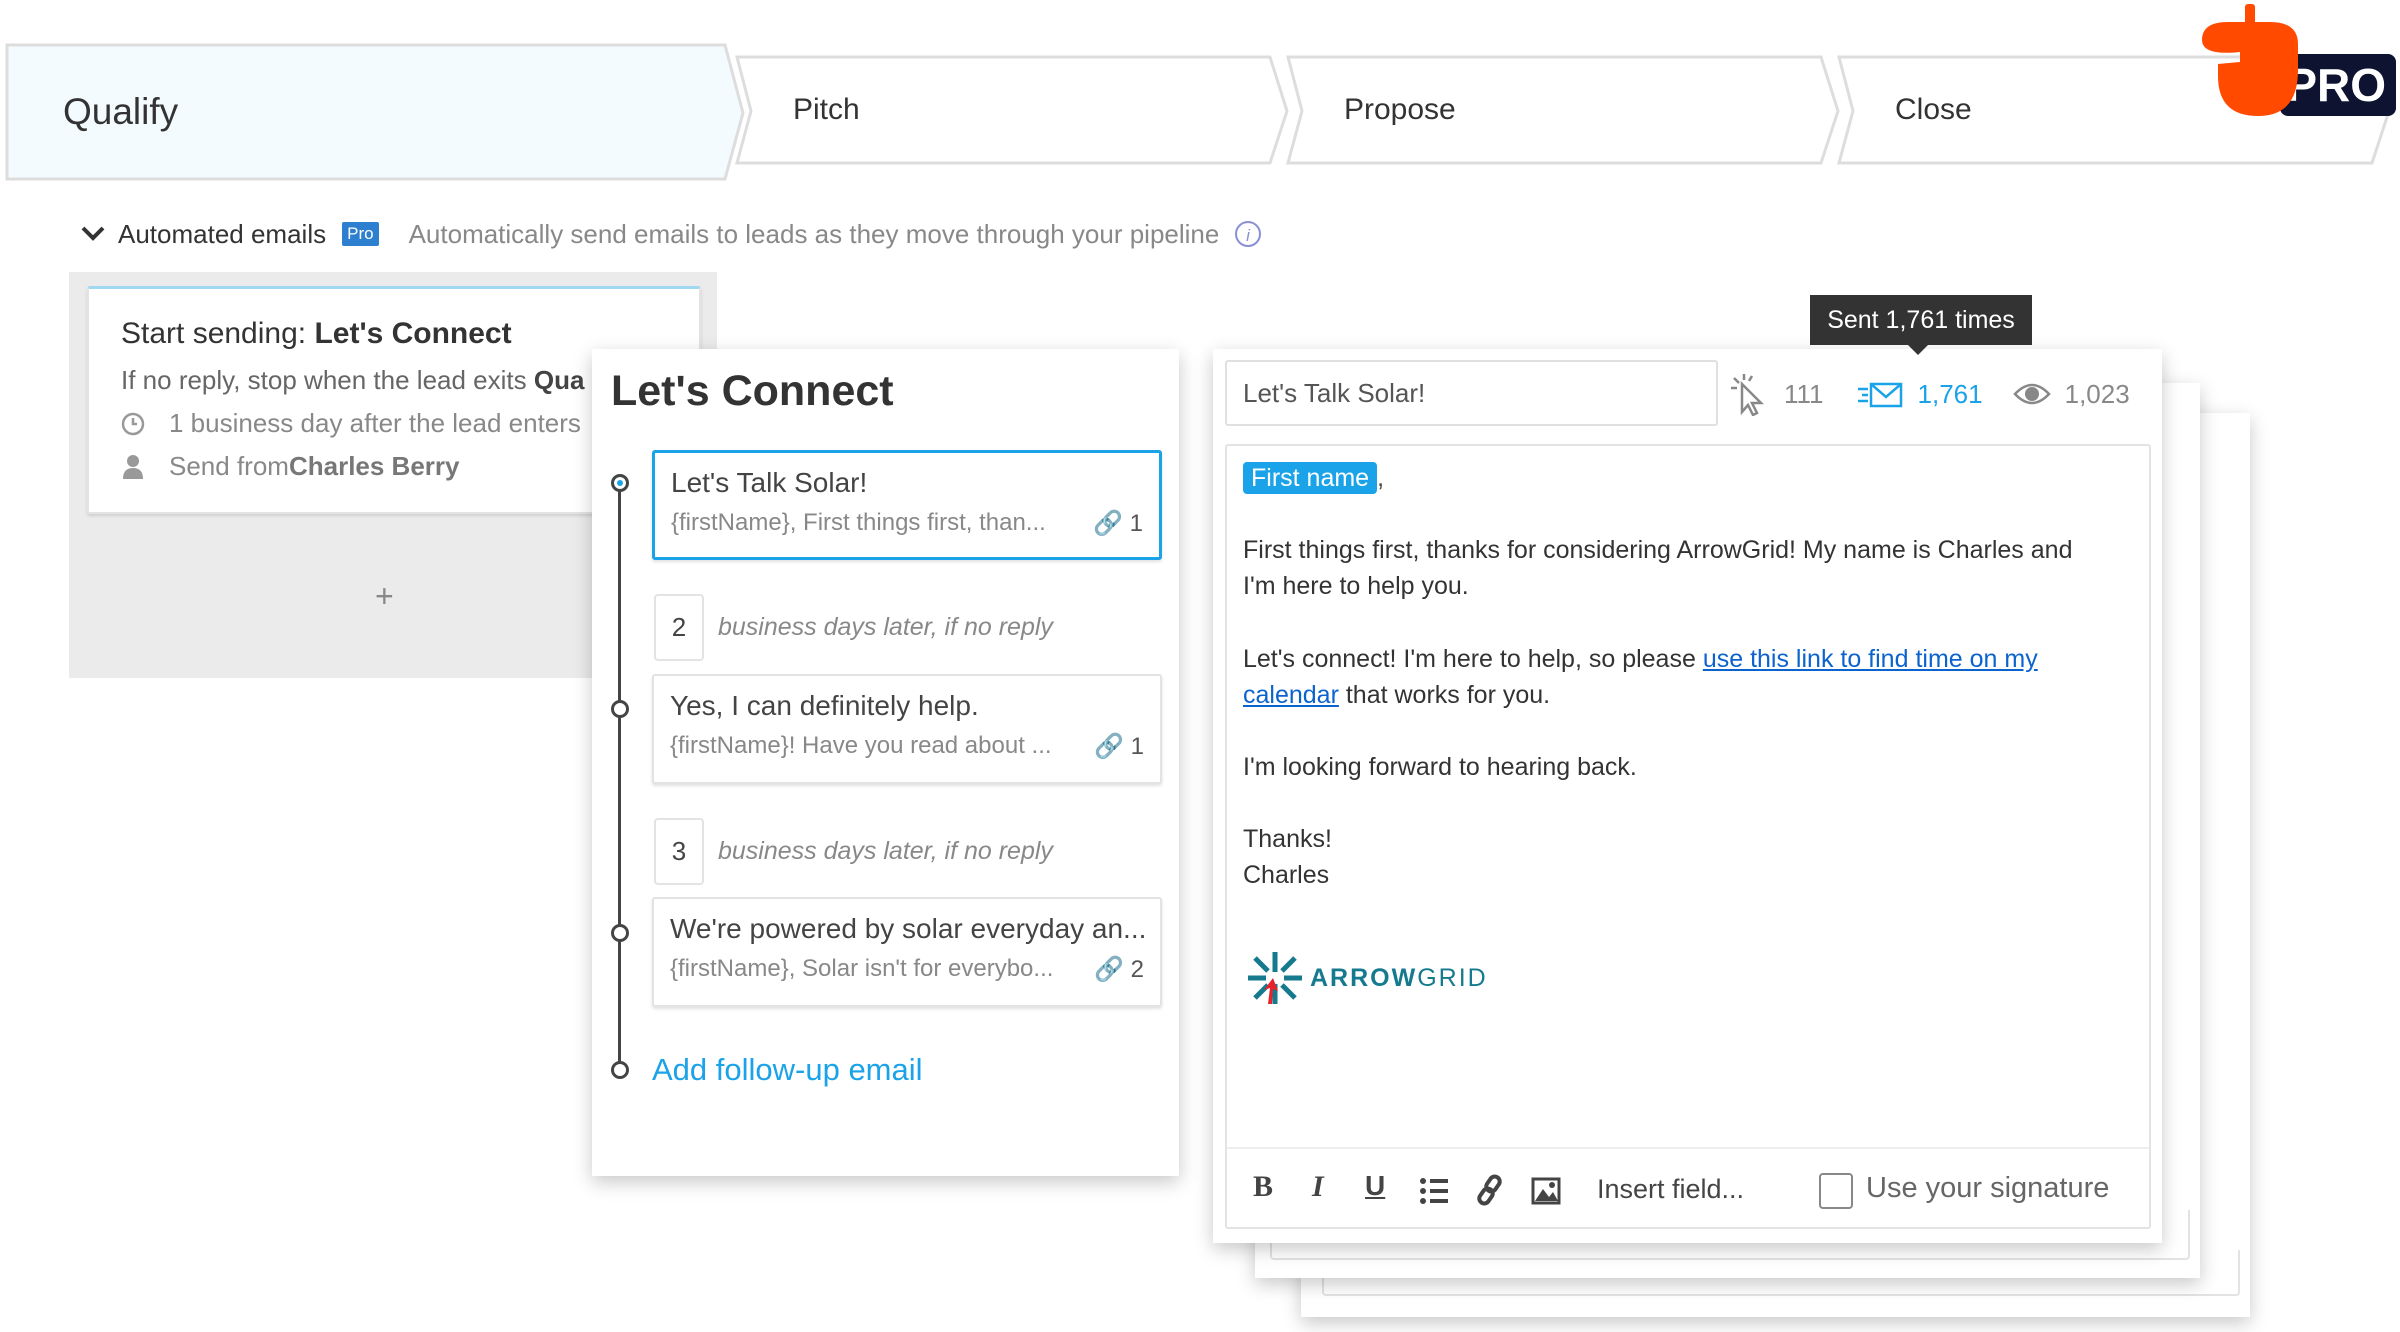 This screenshot has height=1332, width=2400. Describe the element at coordinates (1364, 977) in the screenshot. I see `logo-text: ARROW` at that location.